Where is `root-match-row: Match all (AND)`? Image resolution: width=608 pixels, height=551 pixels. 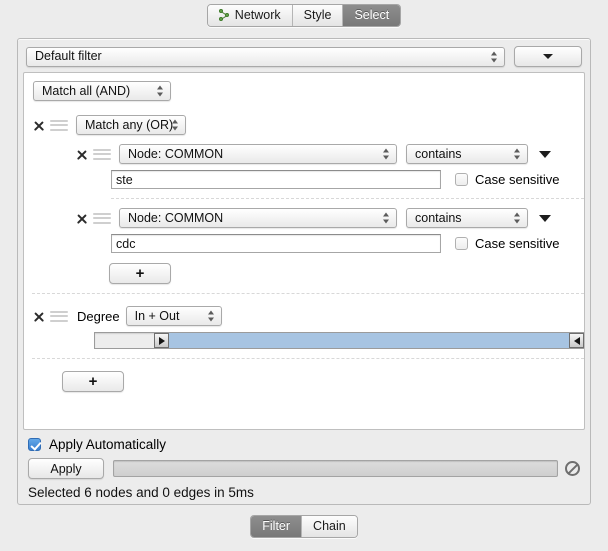
root-match-row: Match all (AND) is located at coordinates (304, 89).